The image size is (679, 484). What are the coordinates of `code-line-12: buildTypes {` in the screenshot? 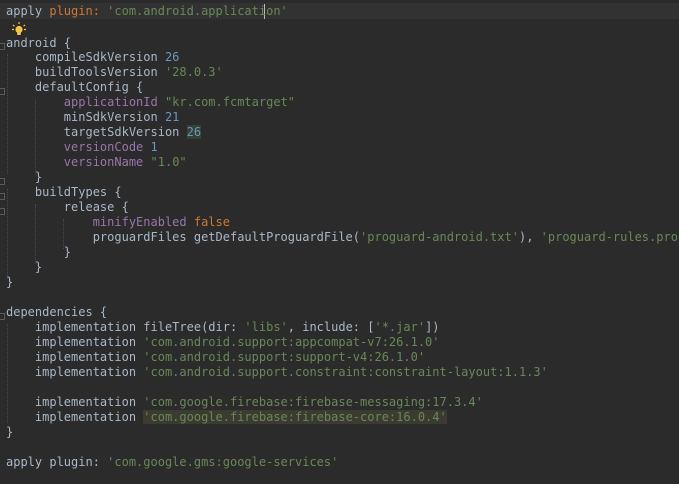 It's located at (64, 192).